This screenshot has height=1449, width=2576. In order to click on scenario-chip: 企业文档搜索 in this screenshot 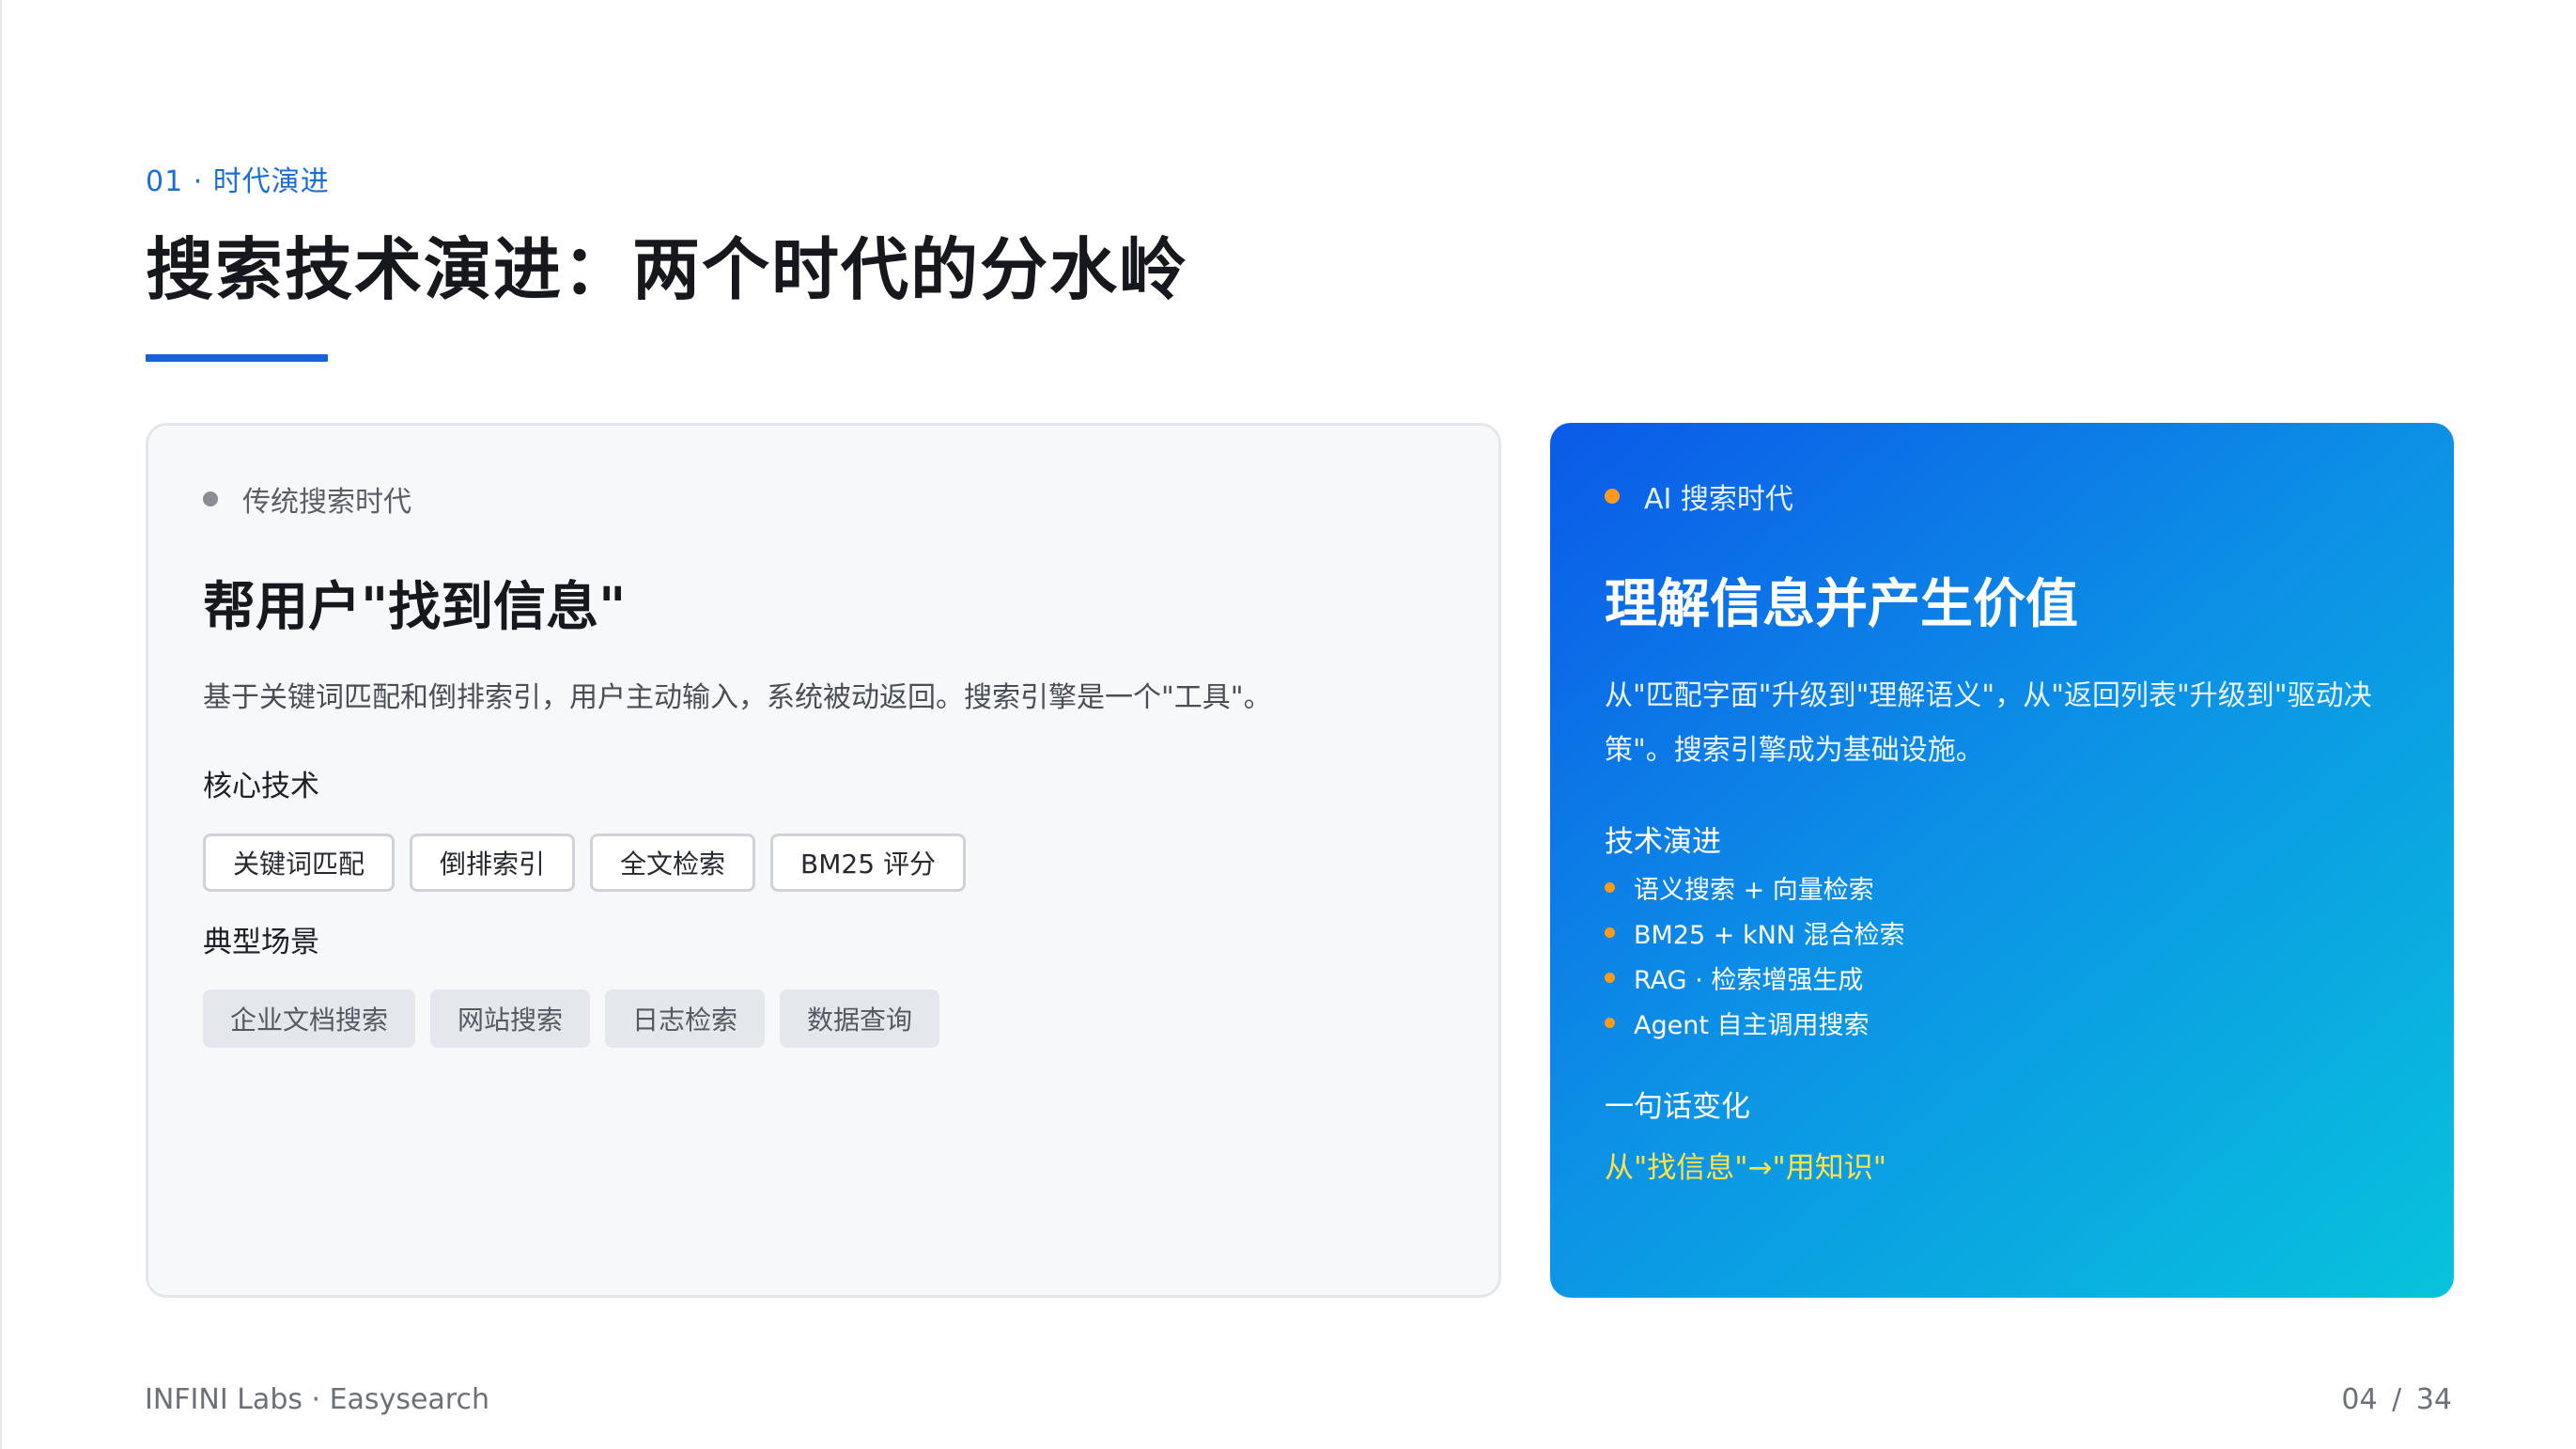, I will do `click(310, 1018)`.